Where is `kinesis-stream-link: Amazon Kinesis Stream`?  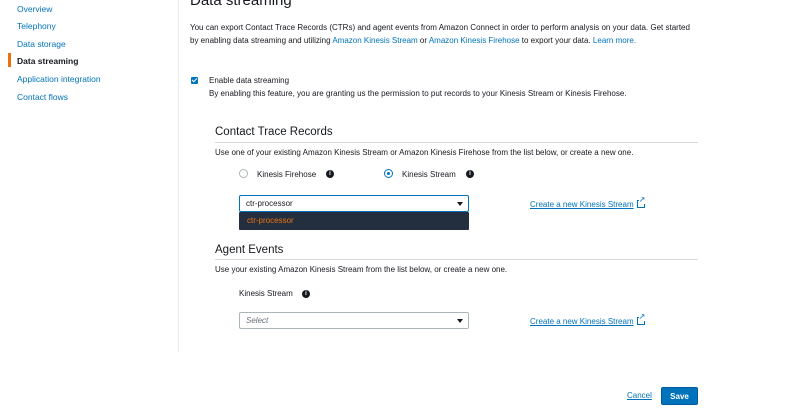 kinesis-stream-link: Amazon Kinesis Stream is located at coordinates (374, 40).